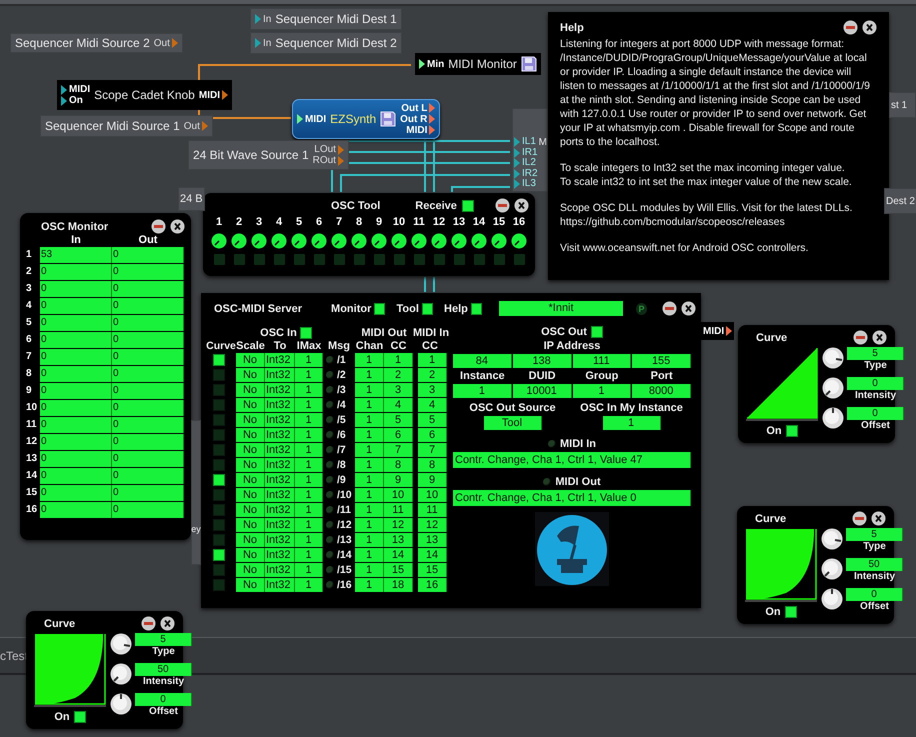 The image size is (916, 737). I want to click on cc-cell: 11, so click(398, 509).